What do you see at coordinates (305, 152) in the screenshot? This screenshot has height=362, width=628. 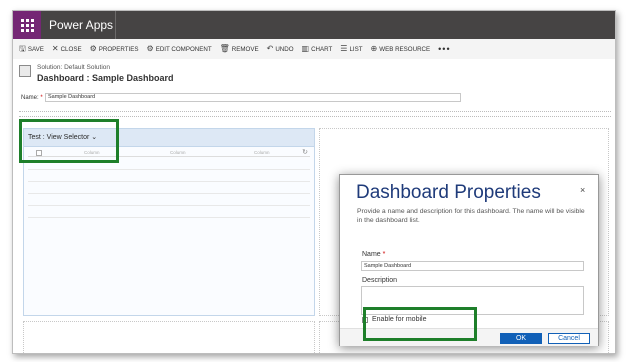 I see `refresh-icon: ↻` at bounding box center [305, 152].